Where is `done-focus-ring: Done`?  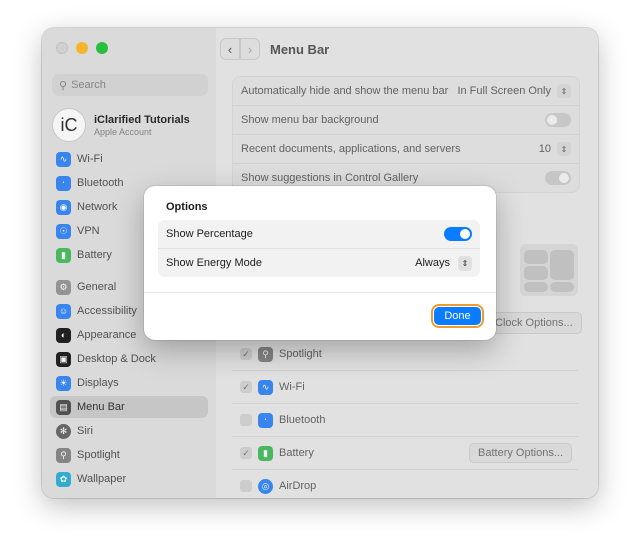
done-focus-ring: Done is located at coordinates (457, 316).